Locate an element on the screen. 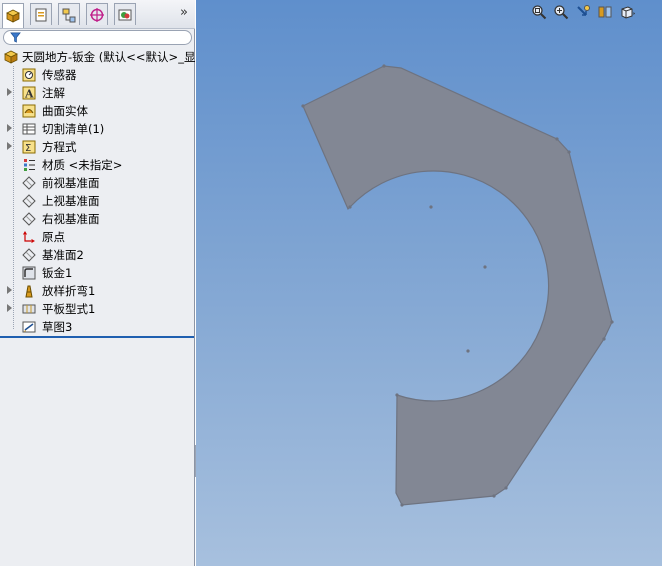  flat-pattern-icon is located at coordinates (29, 309).